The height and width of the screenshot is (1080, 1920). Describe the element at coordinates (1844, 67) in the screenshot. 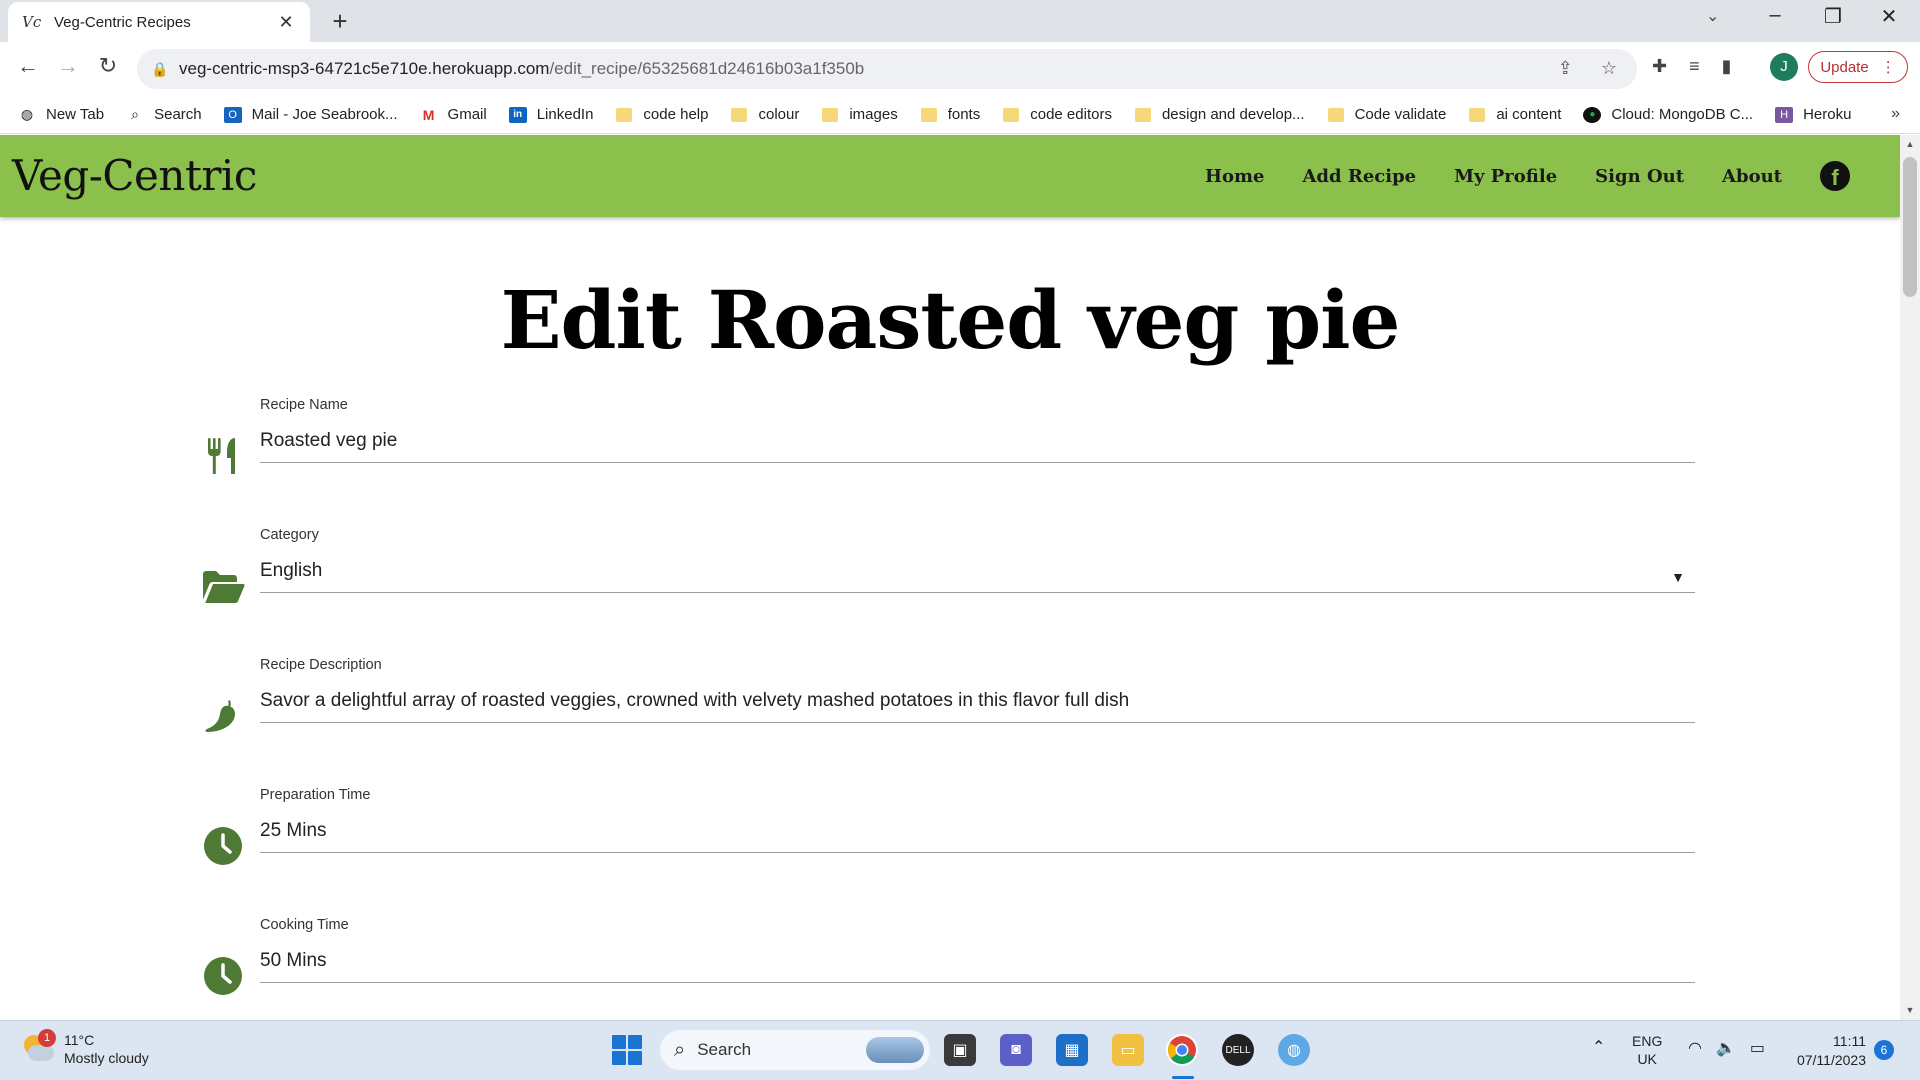

I see `update-label: Update` at that location.